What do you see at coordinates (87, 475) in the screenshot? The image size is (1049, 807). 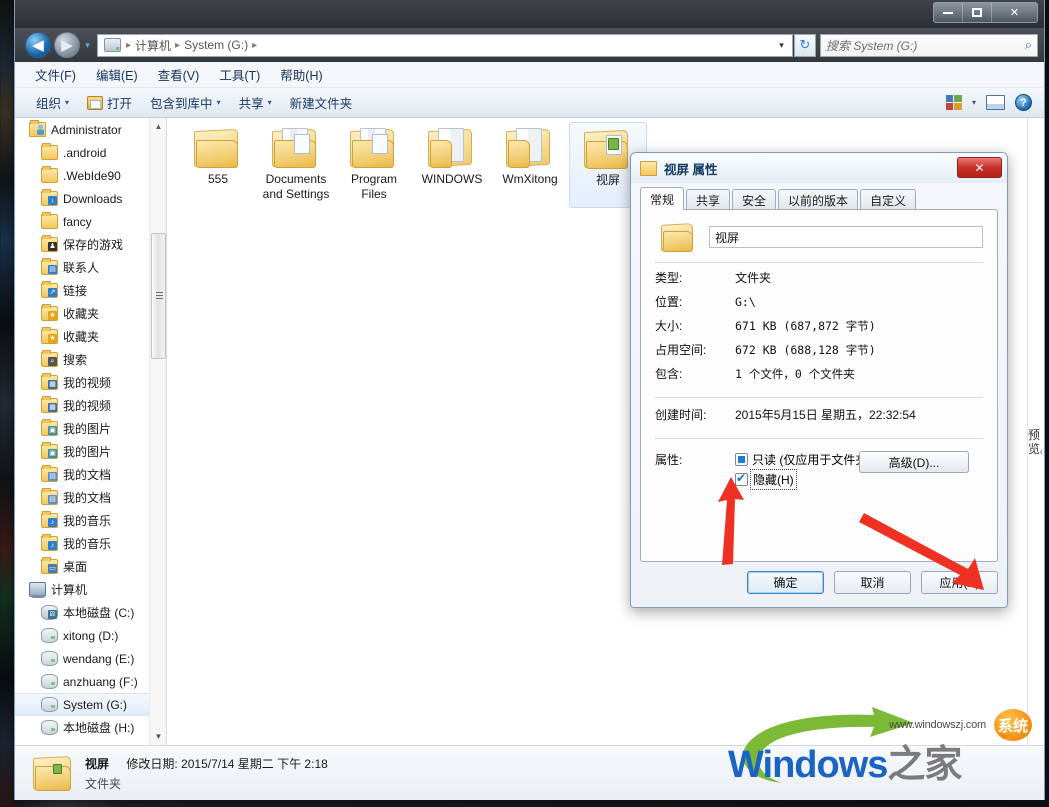 I see `tree-item-label: 我的文档` at bounding box center [87, 475].